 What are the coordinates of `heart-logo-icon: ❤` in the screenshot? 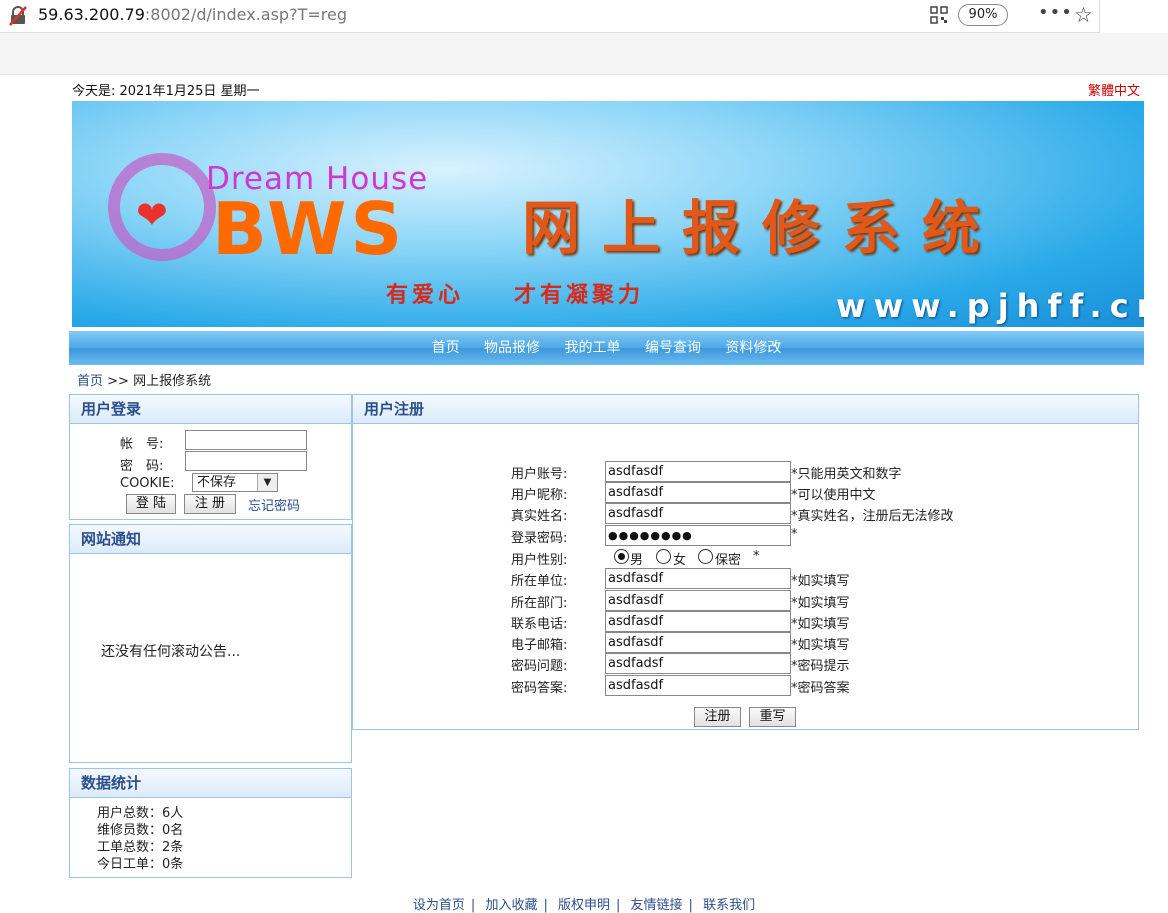 It's located at (152, 215).